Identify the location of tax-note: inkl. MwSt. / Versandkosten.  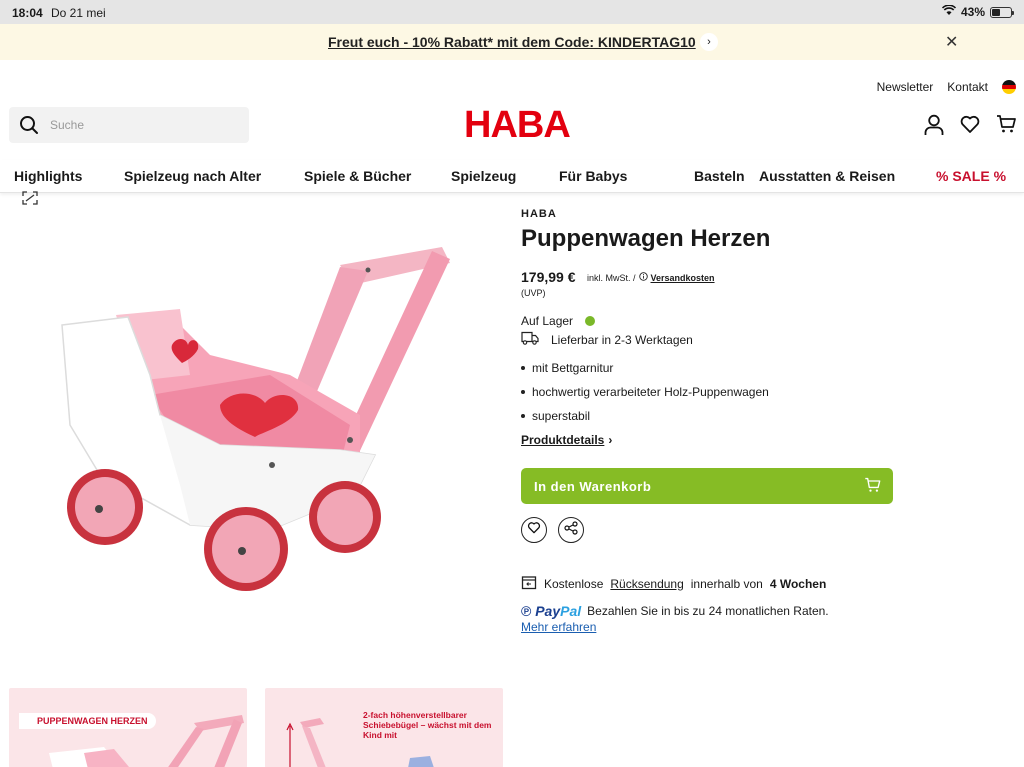
(651, 277).